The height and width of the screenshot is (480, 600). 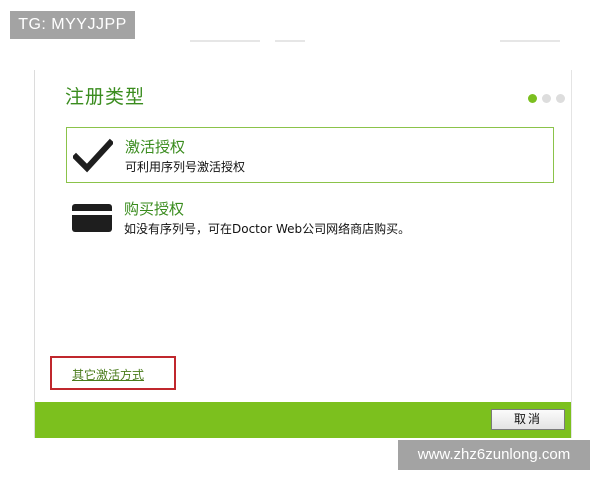 I want to click on watermark-top-left: TG: MYYJJPP, so click(x=72, y=25).